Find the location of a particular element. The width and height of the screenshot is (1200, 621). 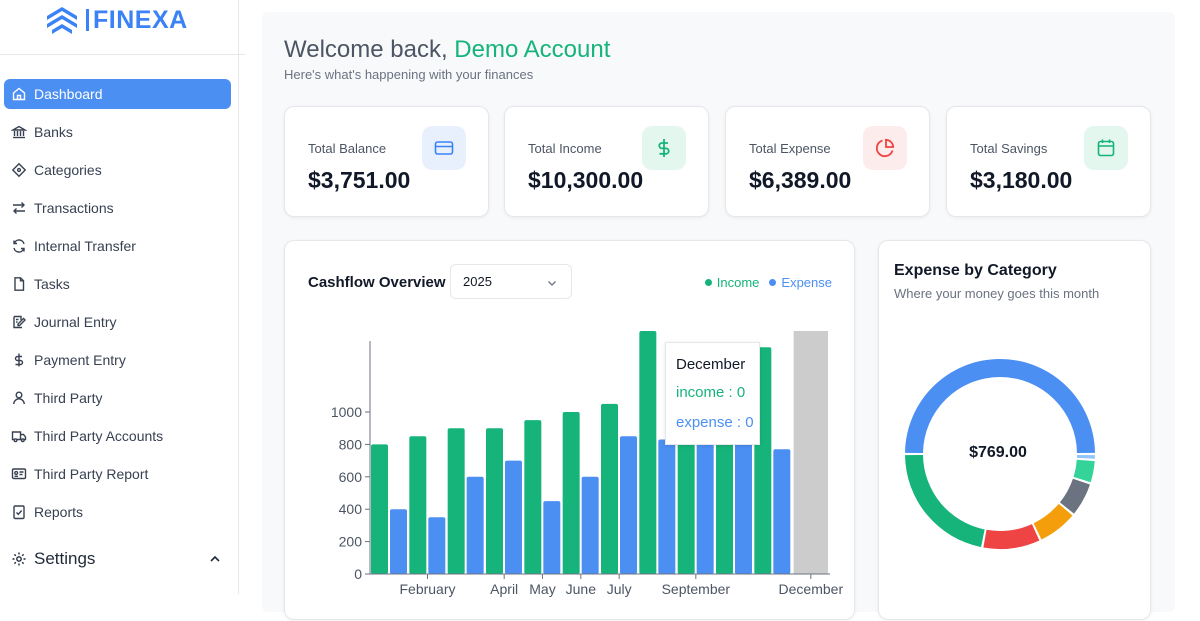

sidebar-item-journal-entry: Journal Entry is located at coordinates (117, 322).